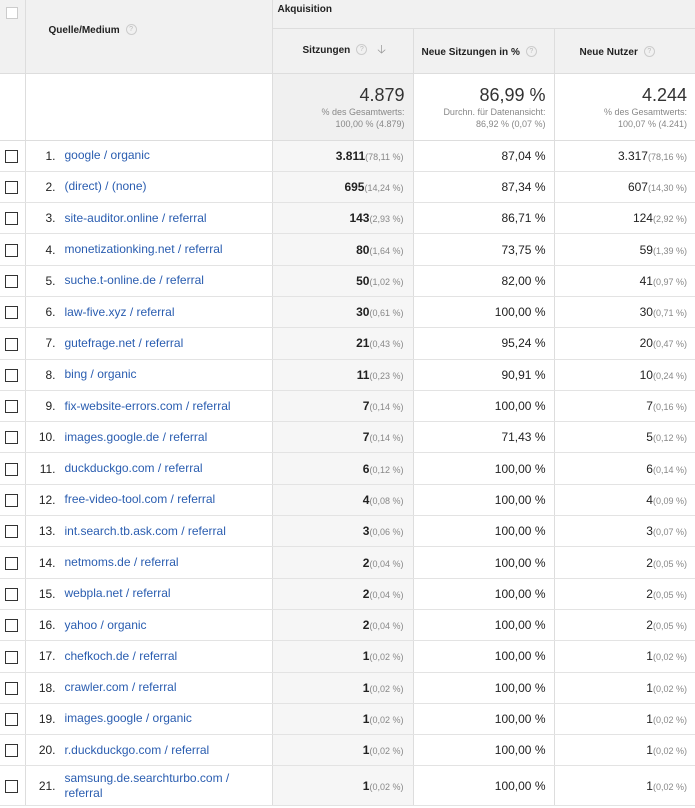 The height and width of the screenshot is (808, 695). What do you see at coordinates (128, 718) in the screenshot?
I see `source-medium-link: images.google / organic` at bounding box center [128, 718].